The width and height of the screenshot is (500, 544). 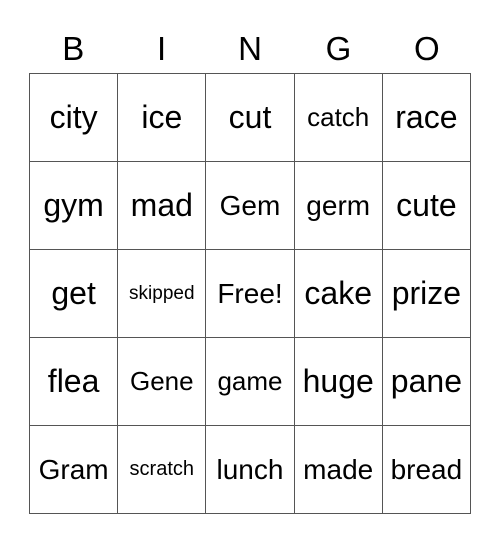 What do you see at coordinates (338, 382) in the screenshot?
I see `bingo-cell: huge` at bounding box center [338, 382].